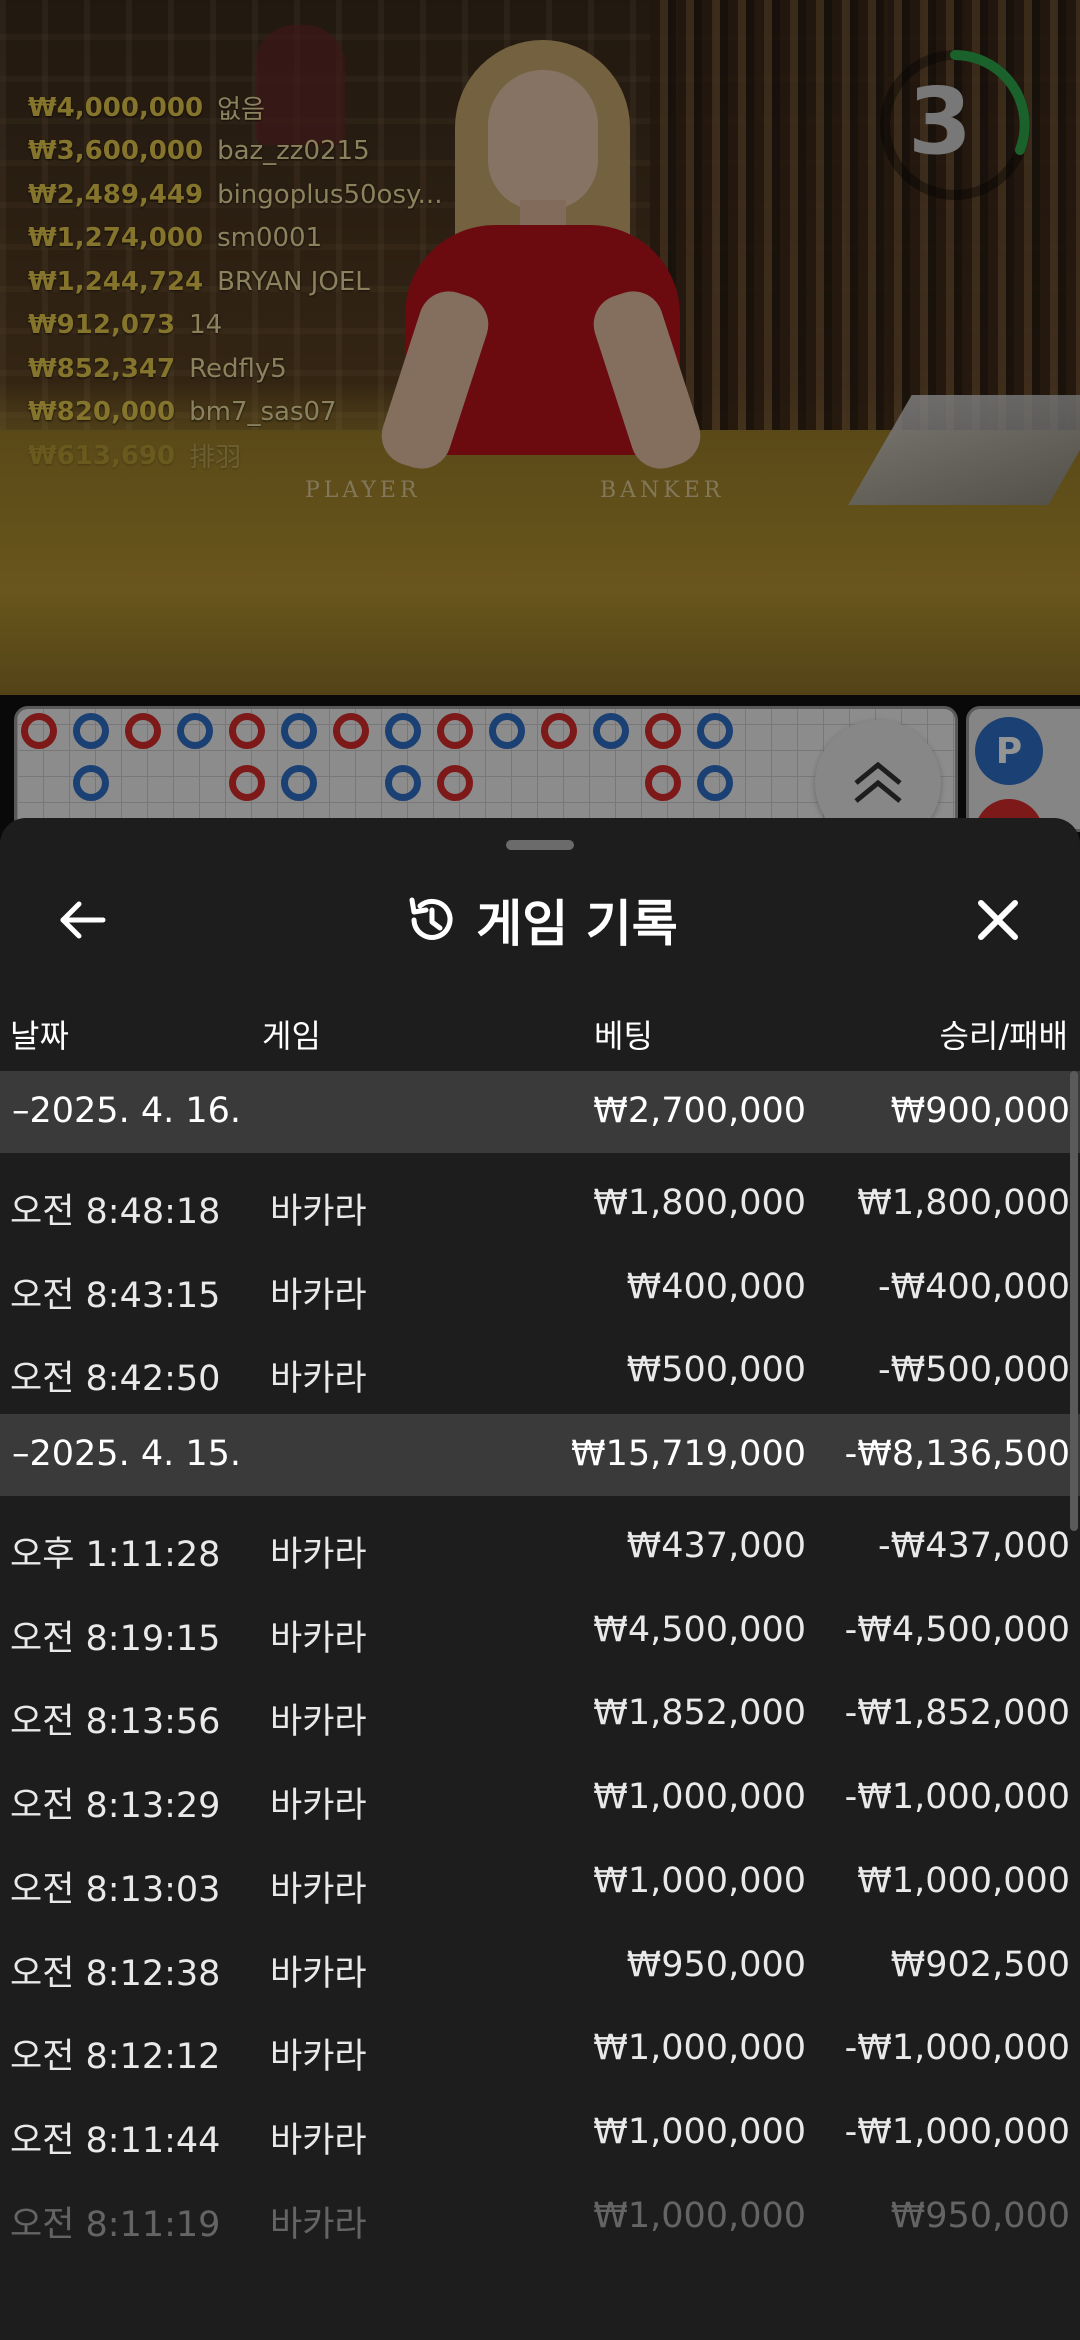 Image resolution: width=1080 pixels, height=2340 pixels. What do you see at coordinates (115, 1889) in the screenshot?
I see `row-time: 오전 8:13:03` at bounding box center [115, 1889].